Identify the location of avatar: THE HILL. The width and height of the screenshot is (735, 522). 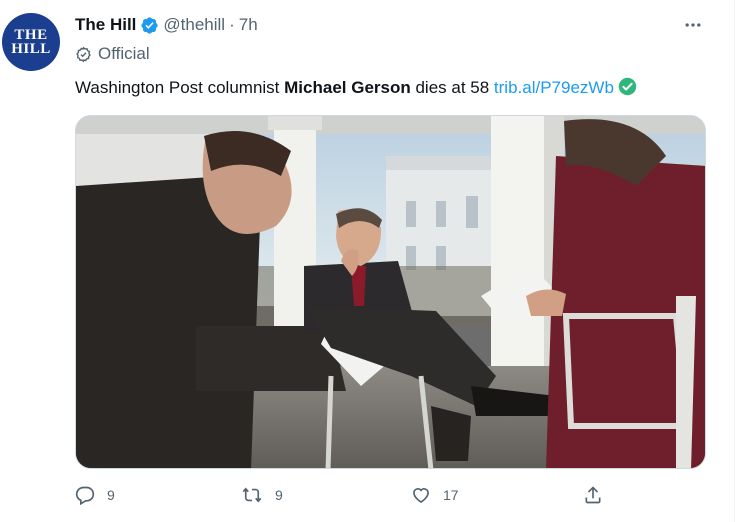
(31, 42).